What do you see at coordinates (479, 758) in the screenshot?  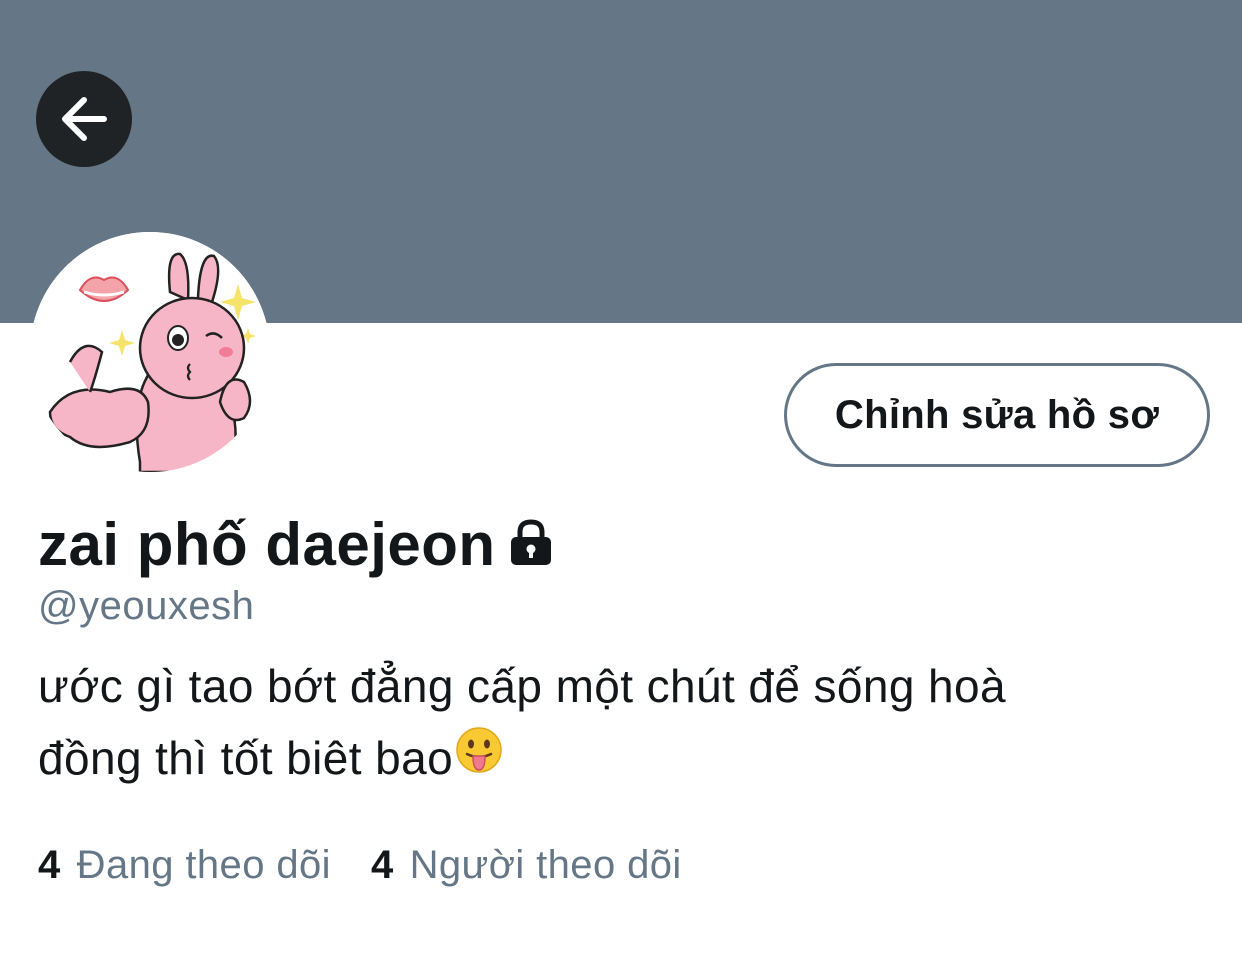 I see `face-with-tongue-emoji` at bounding box center [479, 758].